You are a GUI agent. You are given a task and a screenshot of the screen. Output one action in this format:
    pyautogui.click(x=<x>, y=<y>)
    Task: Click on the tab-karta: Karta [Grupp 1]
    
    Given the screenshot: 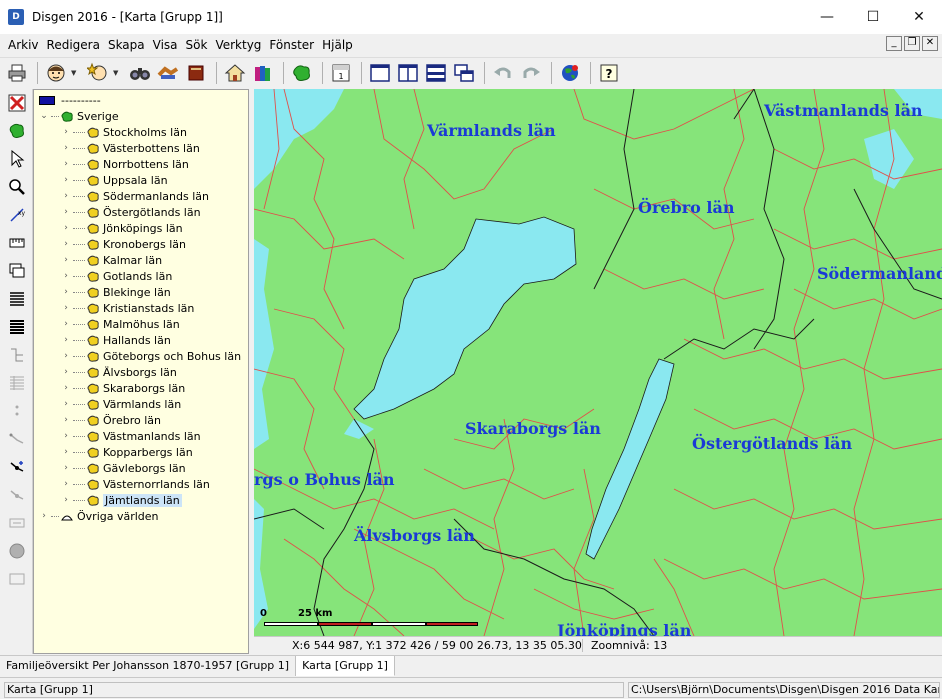 What is the action you would take?
    pyautogui.click(x=345, y=666)
    